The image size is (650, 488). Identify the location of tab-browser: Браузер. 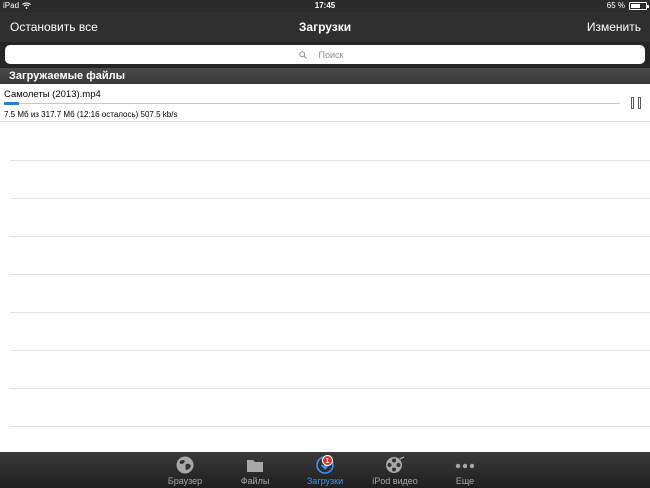
(185, 470).